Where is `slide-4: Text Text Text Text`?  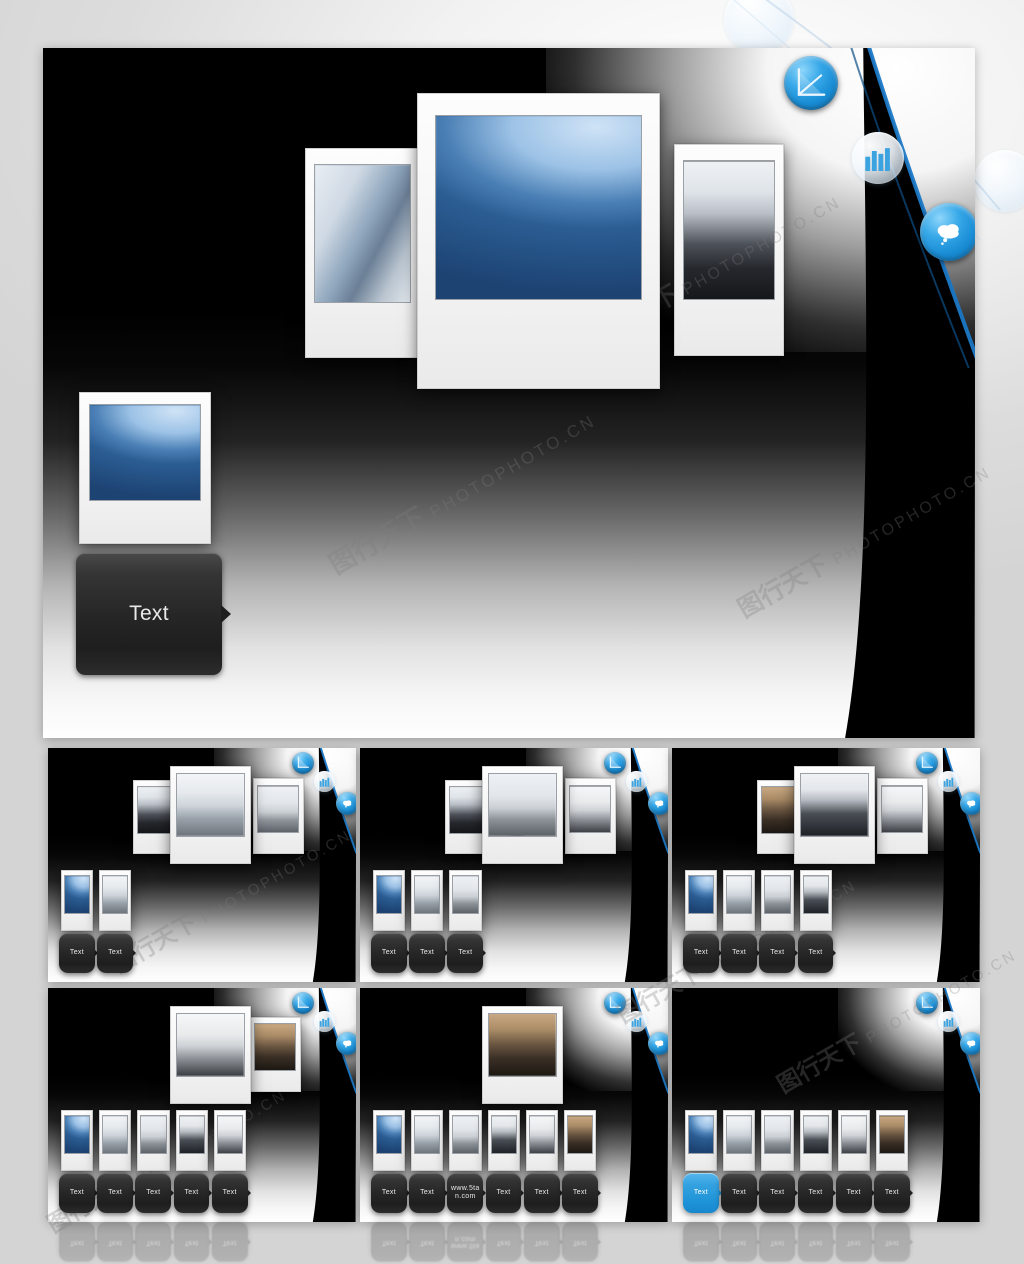 slide-4: Text Text Text Text is located at coordinates (826, 865).